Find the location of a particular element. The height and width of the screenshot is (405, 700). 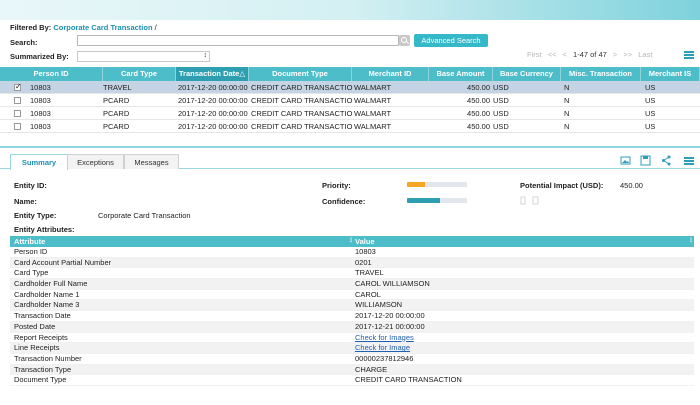

cell-document-type: CREDIT CARD TRANSACTION is located at coordinates (302, 87).